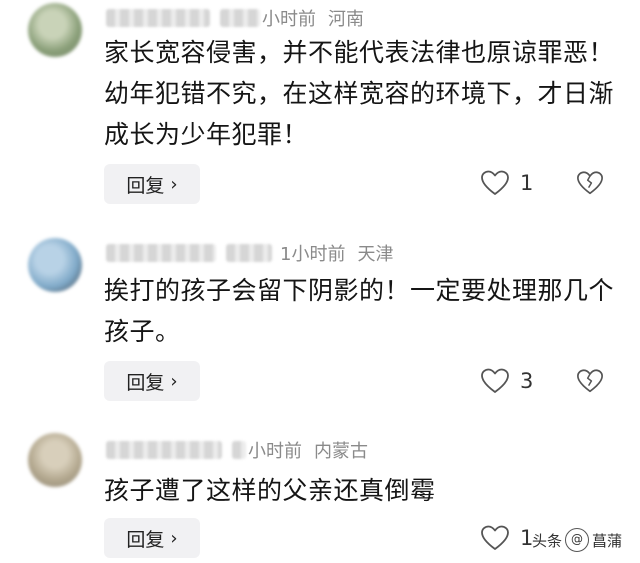 The height and width of the screenshot is (563, 640). I want to click on comment-location: 内蒙古, so click(341, 451).